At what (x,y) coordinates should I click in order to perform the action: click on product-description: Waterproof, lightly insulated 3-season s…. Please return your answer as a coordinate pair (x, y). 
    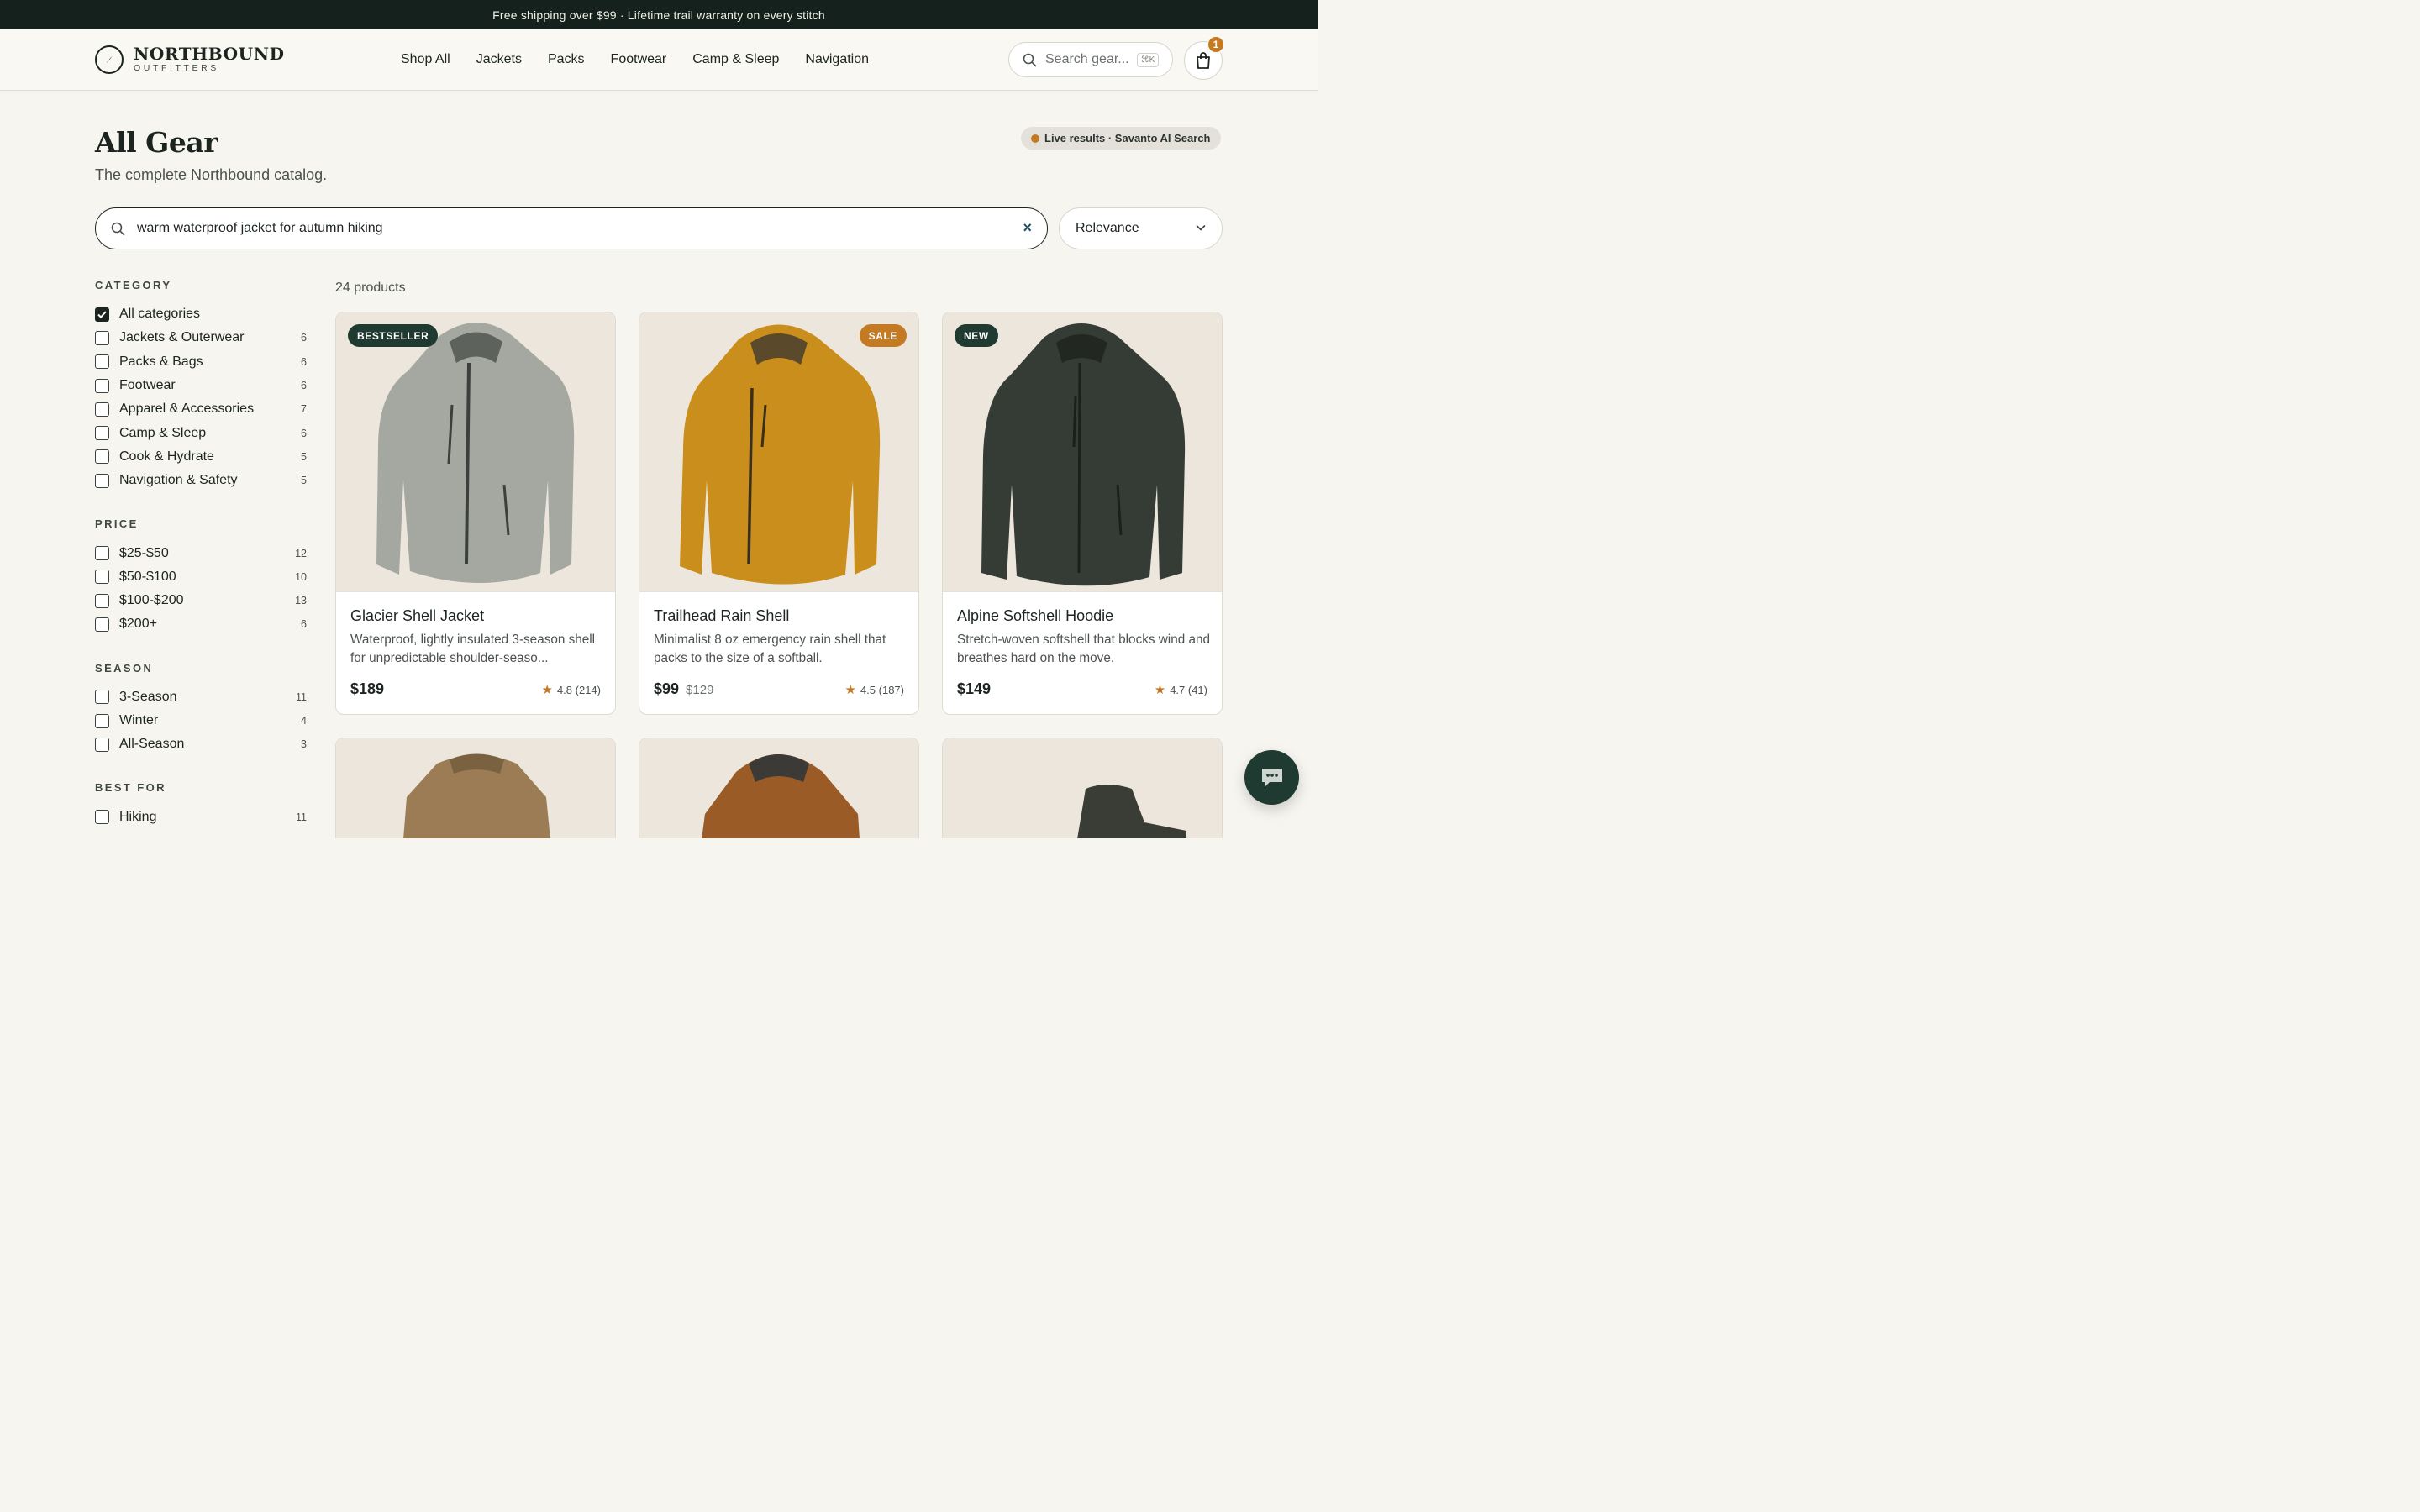
    Looking at the image, I should click on (473, 649).